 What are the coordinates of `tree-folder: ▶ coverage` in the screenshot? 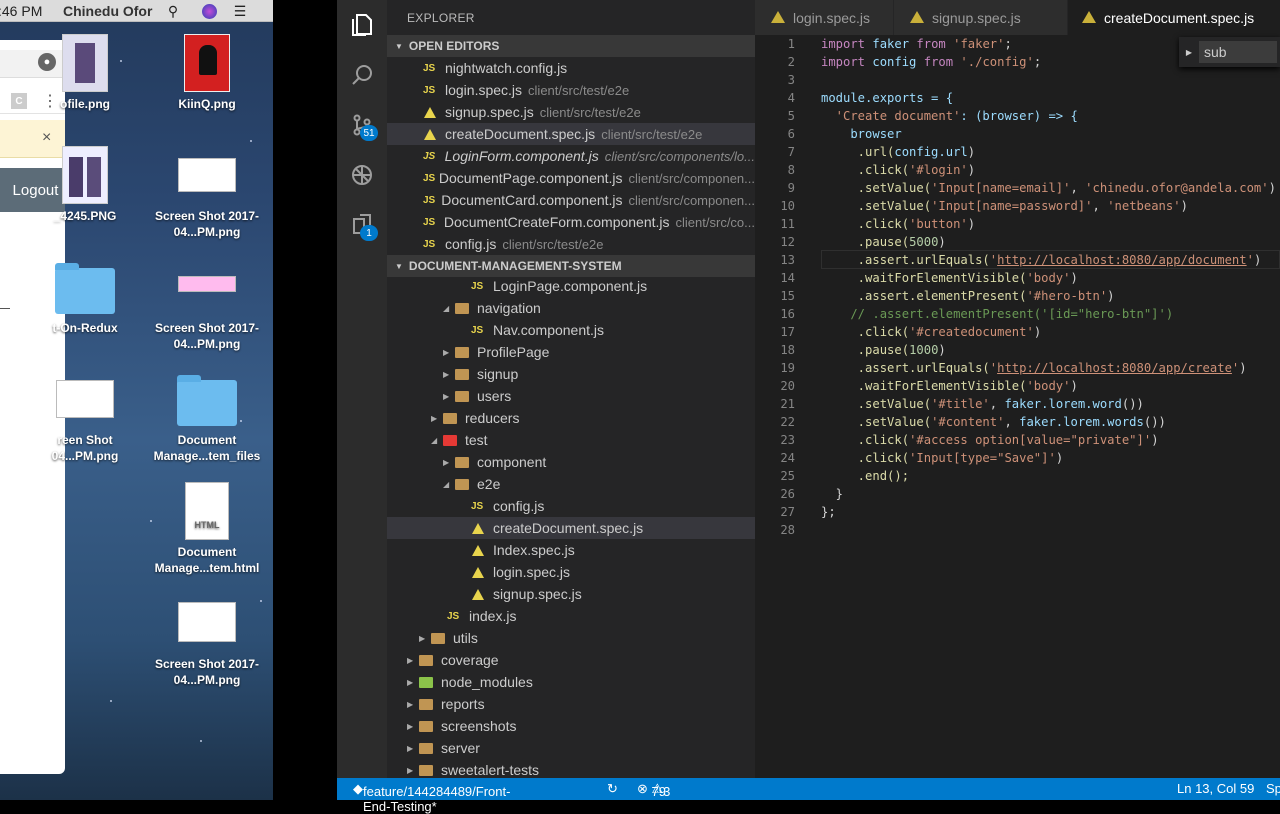 It's located at (571, 660).